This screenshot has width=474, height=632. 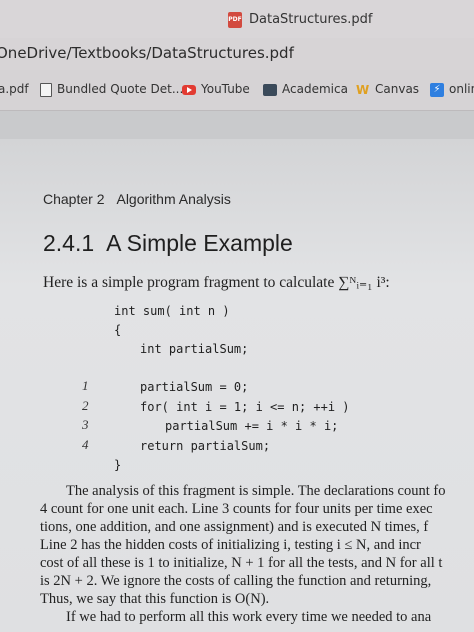 What do you see at coordinates (225, 89) in the screenshot?
I see `bookmark-label: YouTube` at bounding box center [225, 89].